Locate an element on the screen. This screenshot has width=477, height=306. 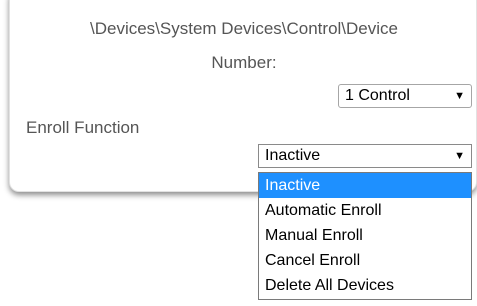
dropdown-option-inactive: Inactive is located at coordinates (365, 185).